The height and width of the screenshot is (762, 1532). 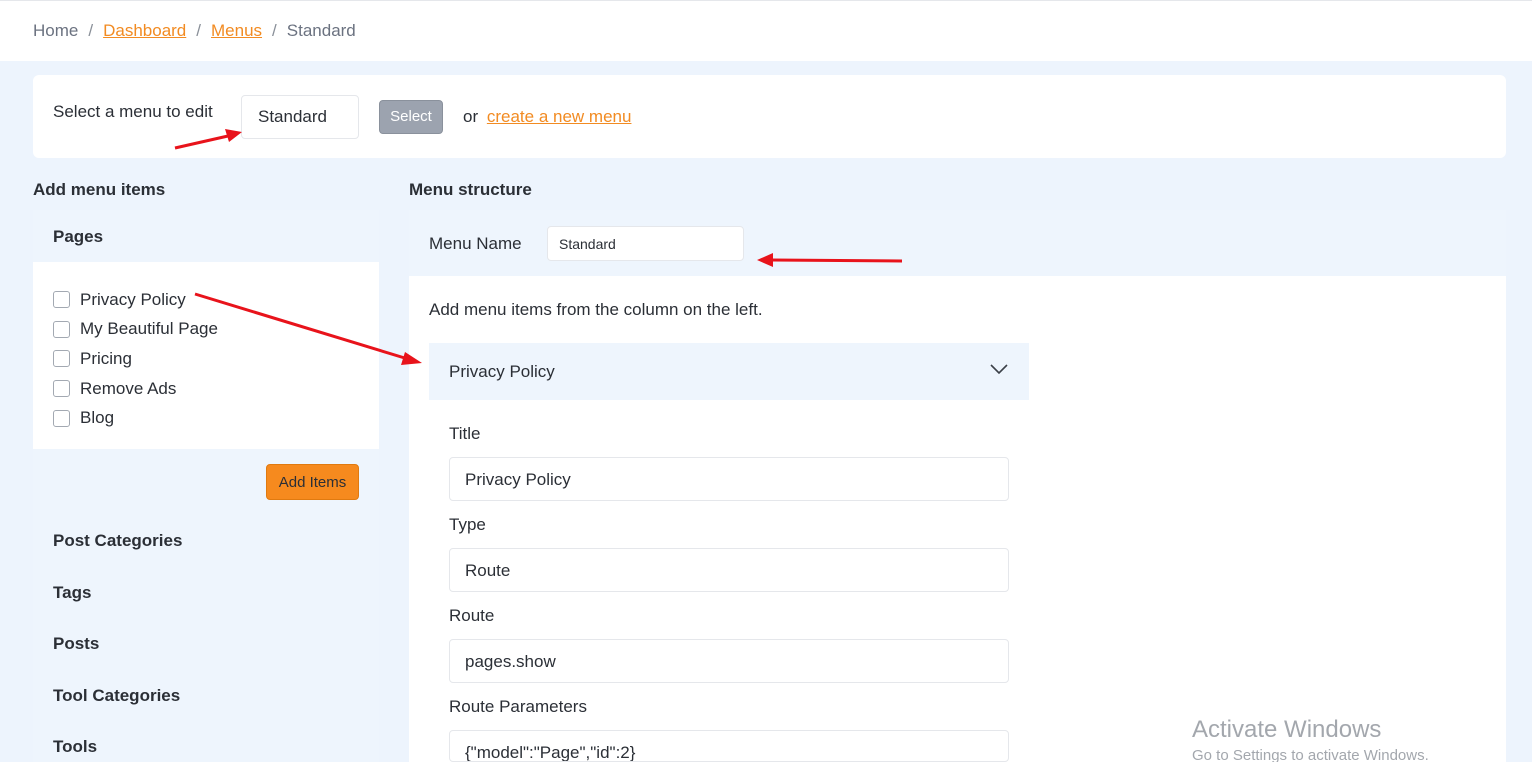 I want to click on menu-name-input: Standard, so click(x=645, y=243).